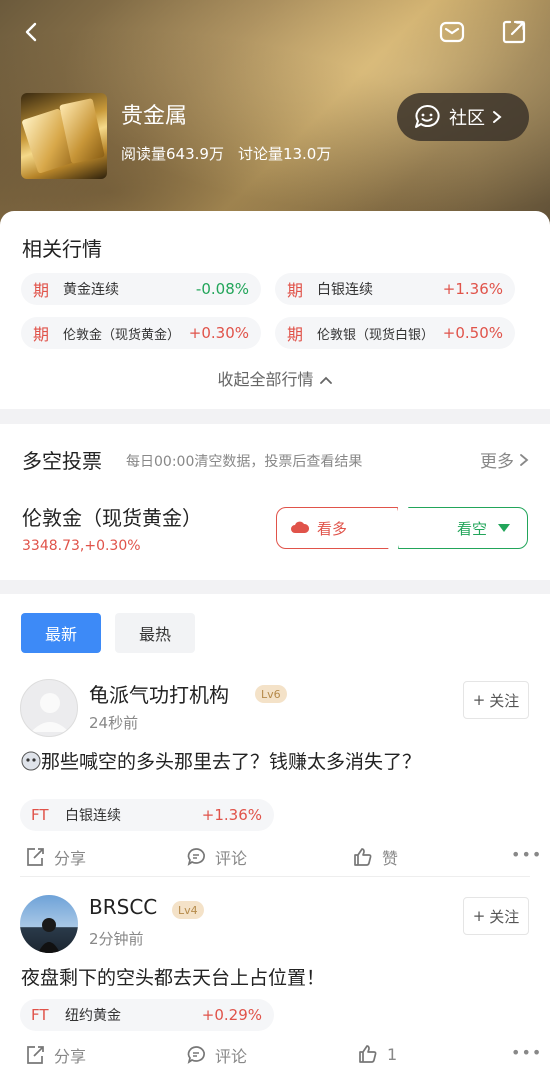 The image size is (550, 1075). Describe the element at coordinates (91, 290) in the screenshot. I see `market-name: 黄金连续` at that location.